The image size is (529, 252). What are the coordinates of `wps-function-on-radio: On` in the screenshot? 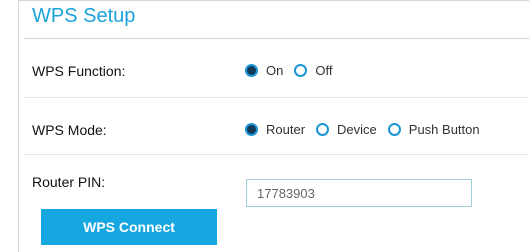 It's located at (264, 70).